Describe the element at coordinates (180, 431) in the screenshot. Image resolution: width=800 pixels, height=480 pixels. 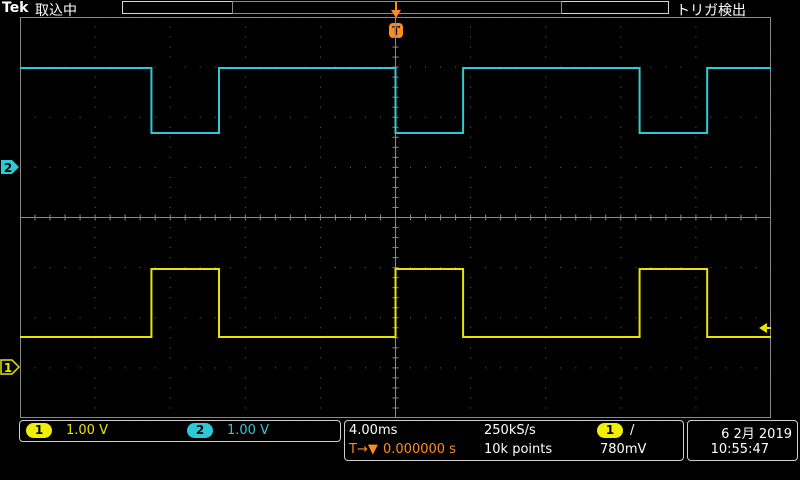
I see `channel-scale-panel: 1 1.00 V 2 1.00 V` at that location.